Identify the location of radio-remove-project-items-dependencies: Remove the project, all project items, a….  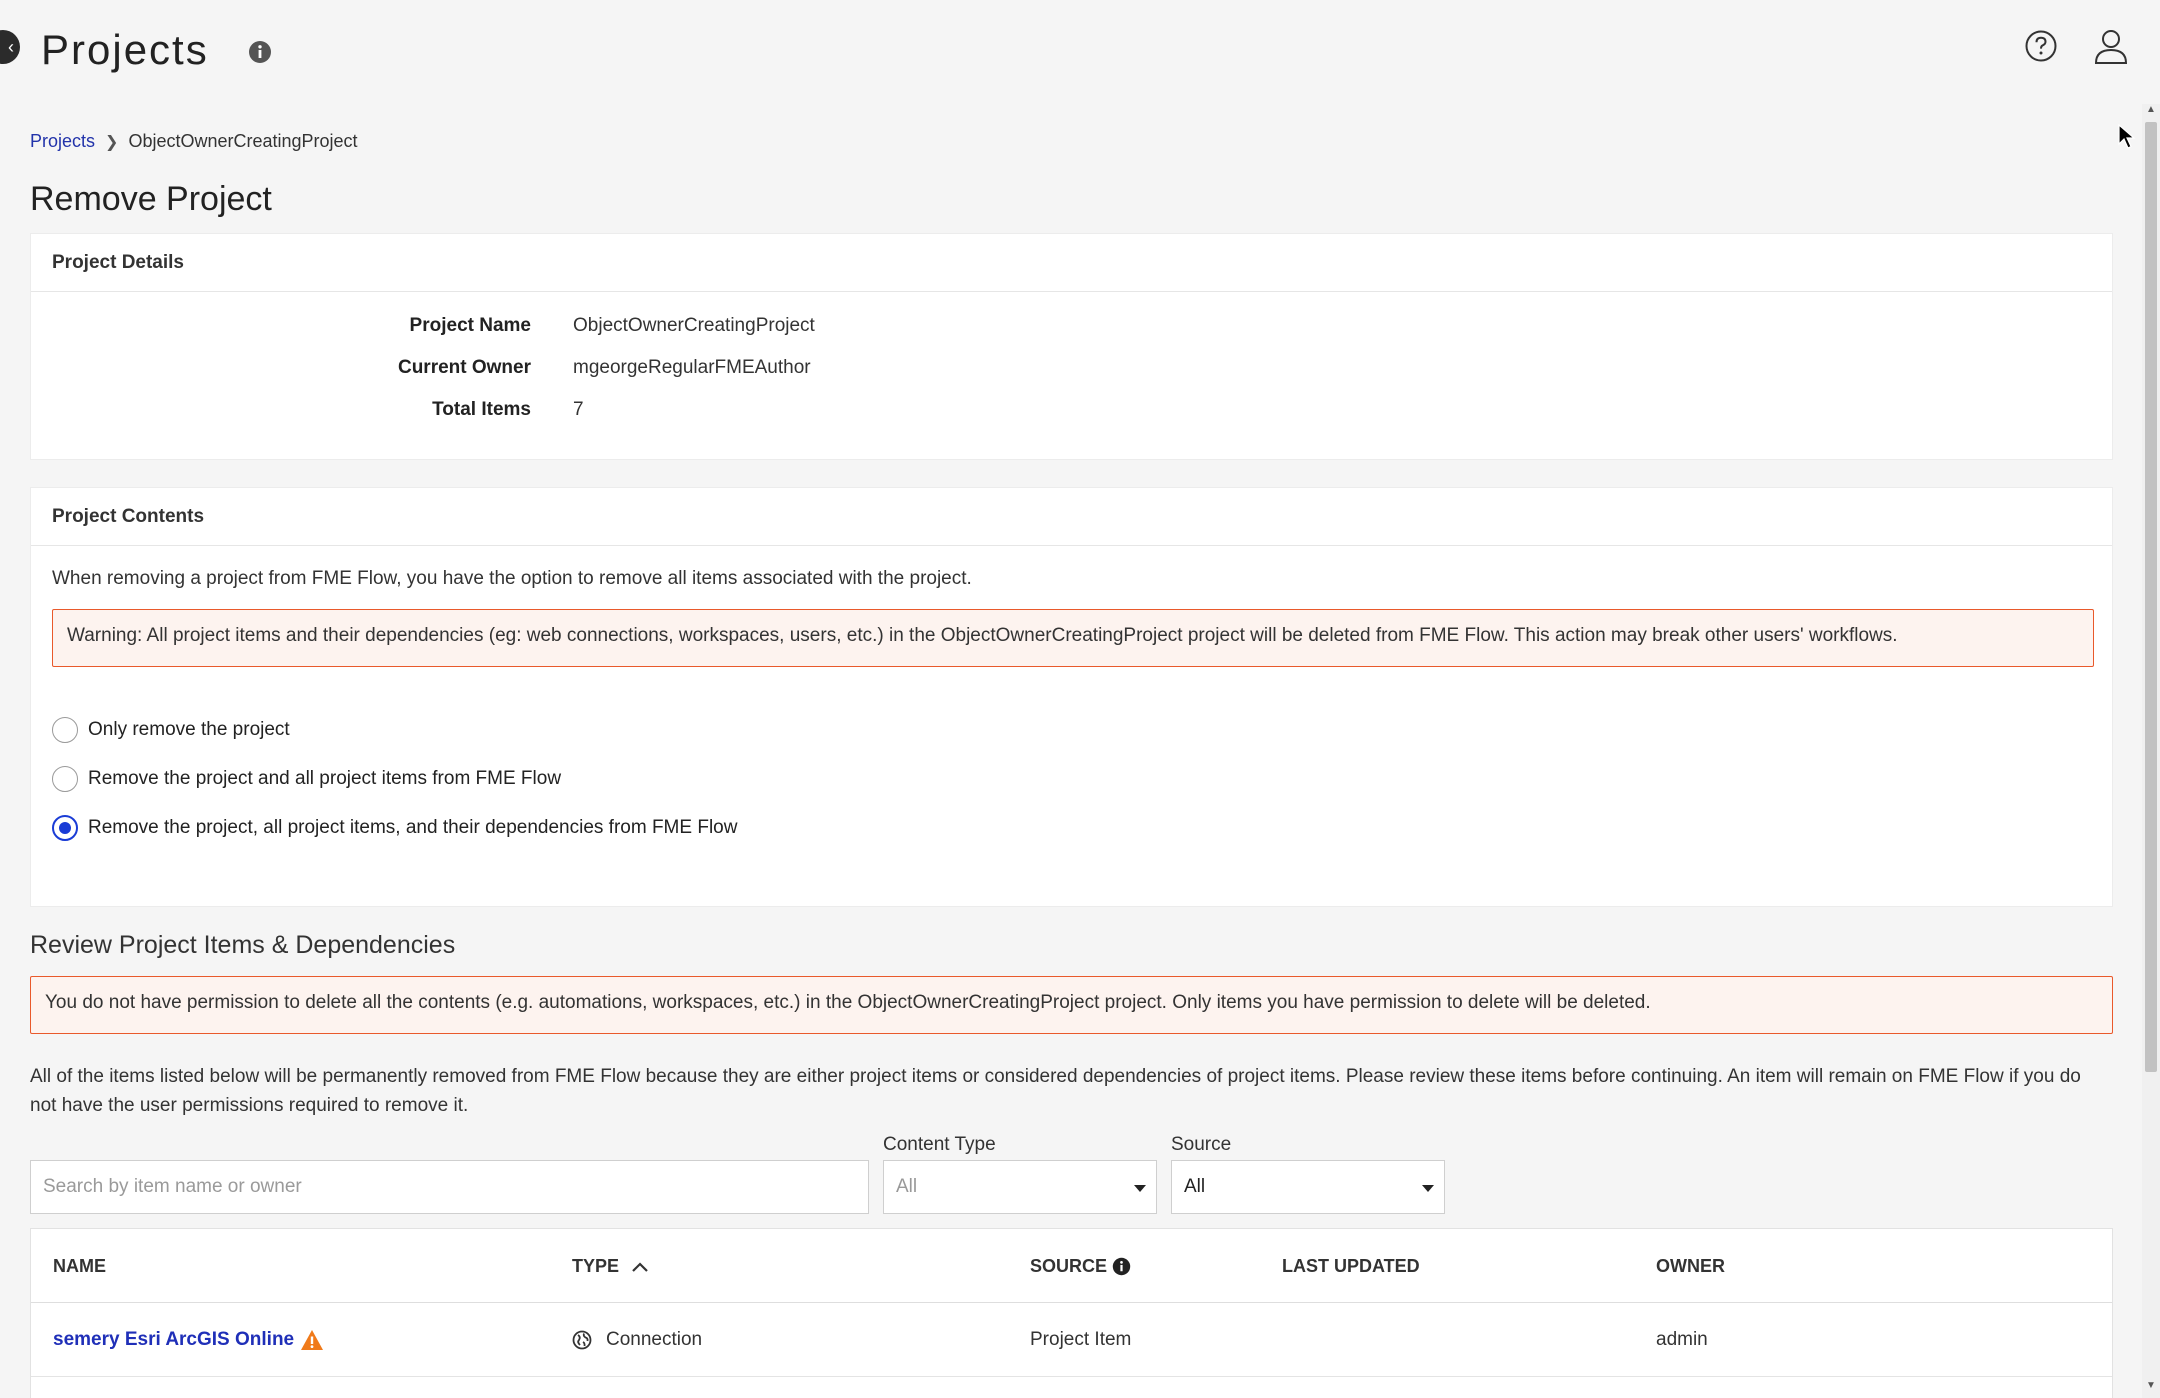
(394, 828).